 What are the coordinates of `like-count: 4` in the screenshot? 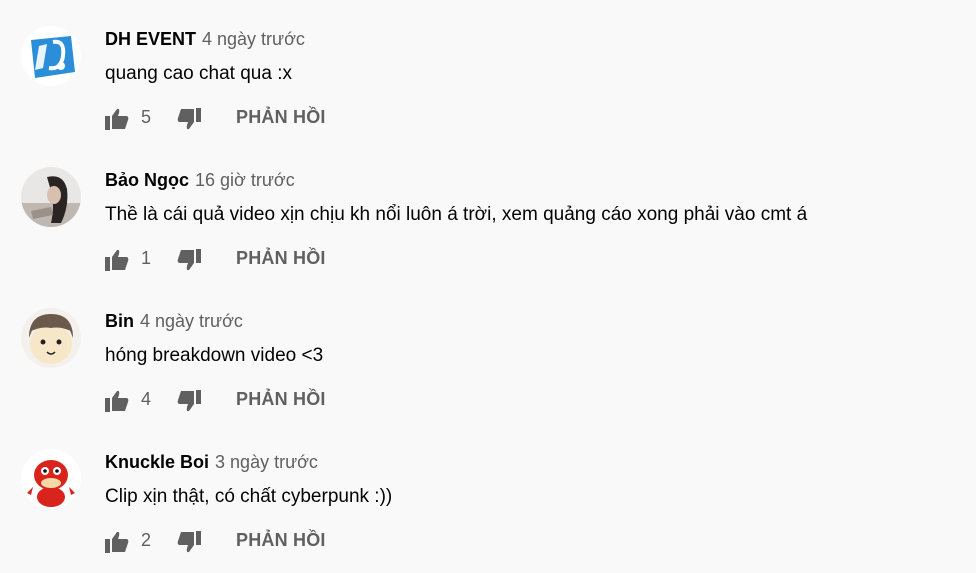 It's located at (146, 399).